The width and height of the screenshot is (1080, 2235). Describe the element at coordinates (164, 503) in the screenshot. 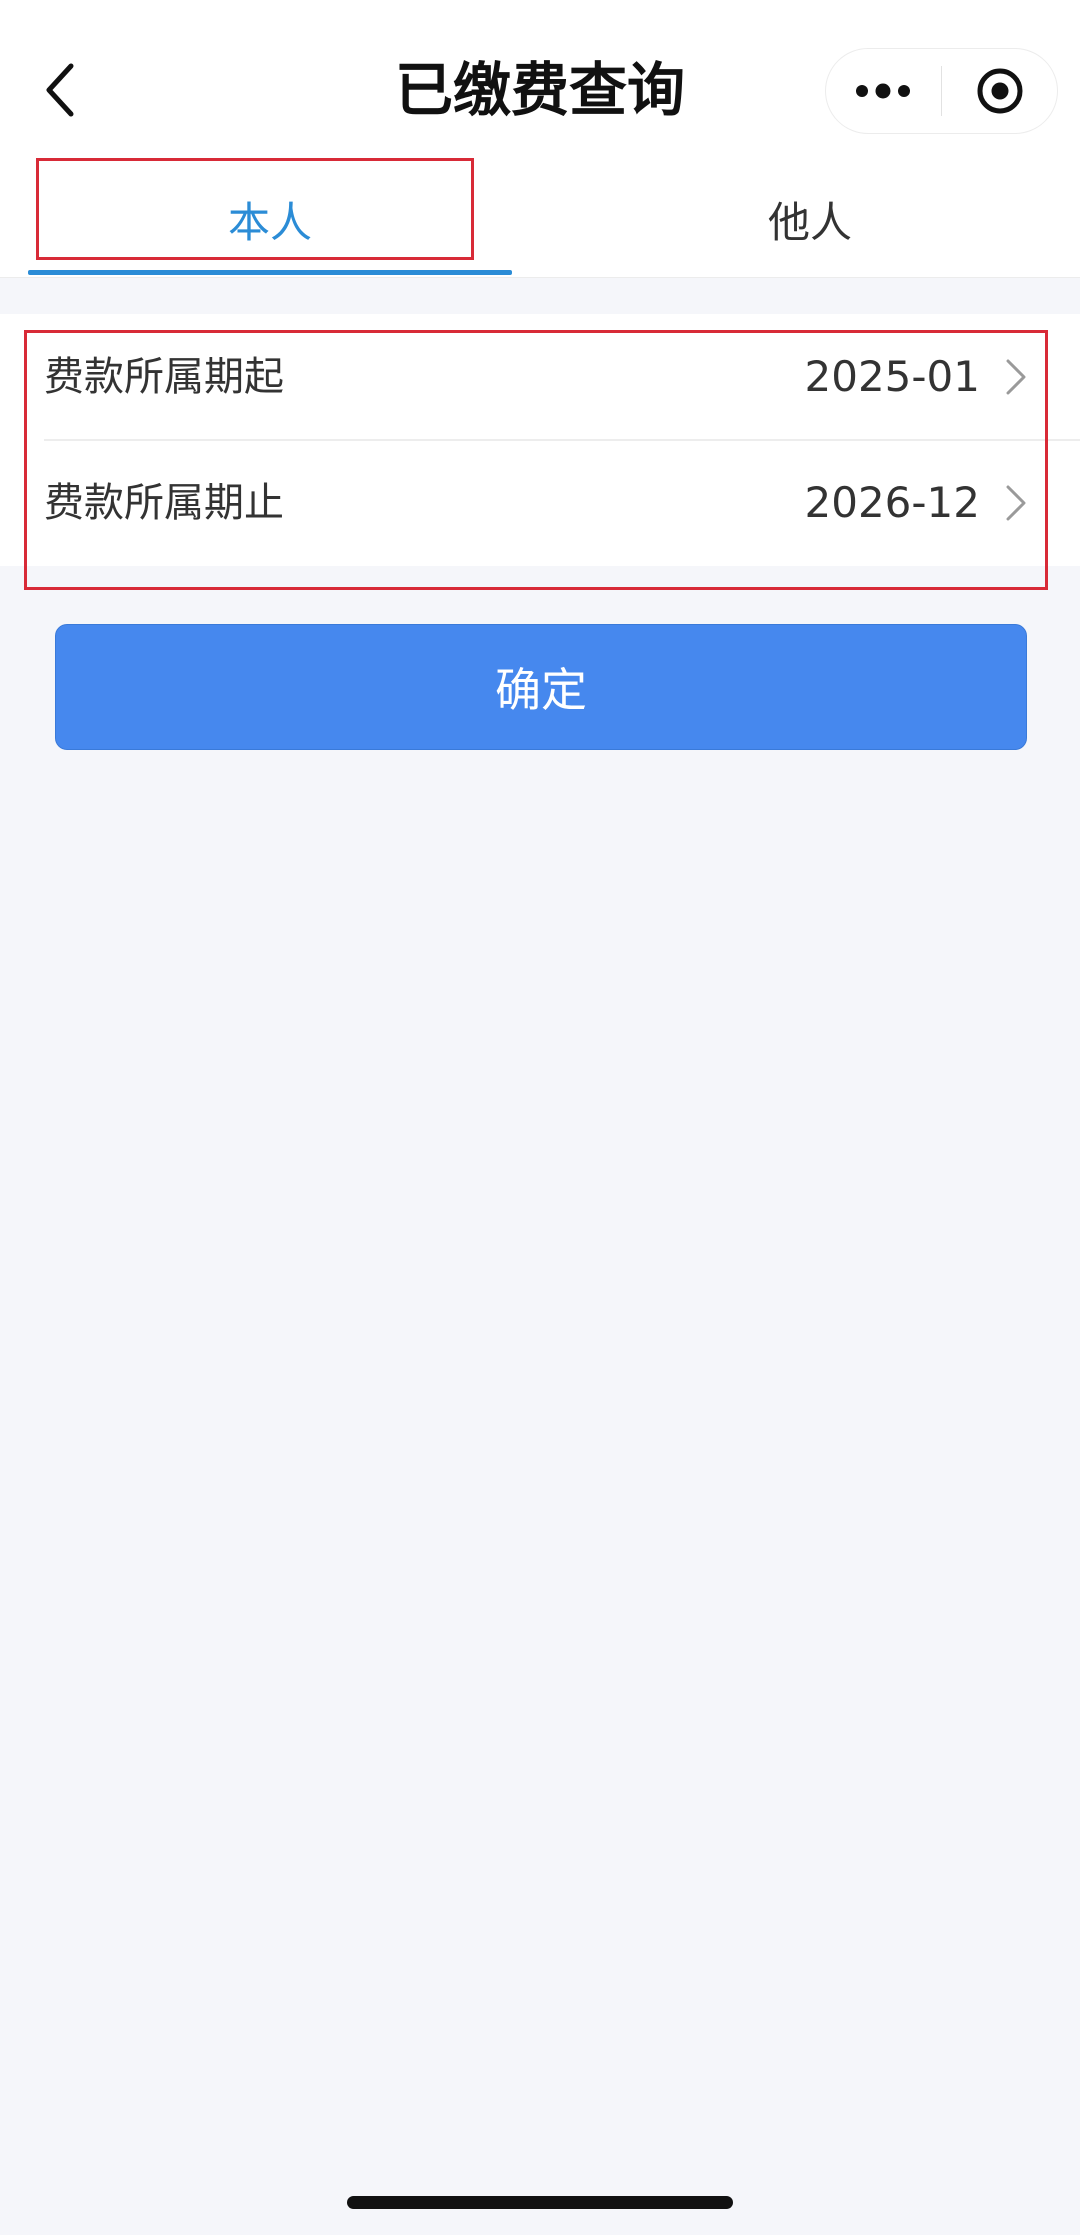

I see `period-end-label: 费款所属期止` at that location.